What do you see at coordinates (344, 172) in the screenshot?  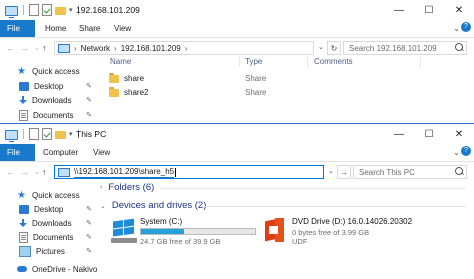 I see `go-arrow-icon: →` at bounding box center [344, 172].